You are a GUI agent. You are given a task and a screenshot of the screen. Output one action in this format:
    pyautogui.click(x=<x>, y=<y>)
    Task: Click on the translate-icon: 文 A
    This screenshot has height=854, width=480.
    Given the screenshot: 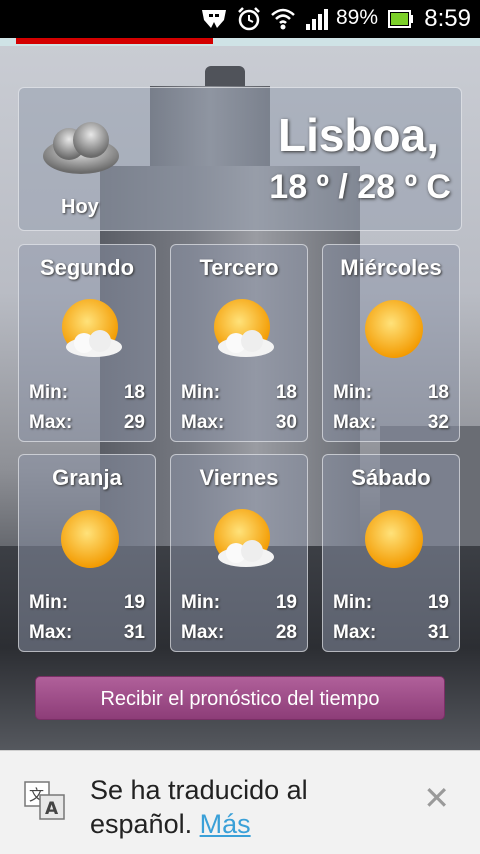 What is the action you would take?
    pyautogui.click(x=44, y=800)
    